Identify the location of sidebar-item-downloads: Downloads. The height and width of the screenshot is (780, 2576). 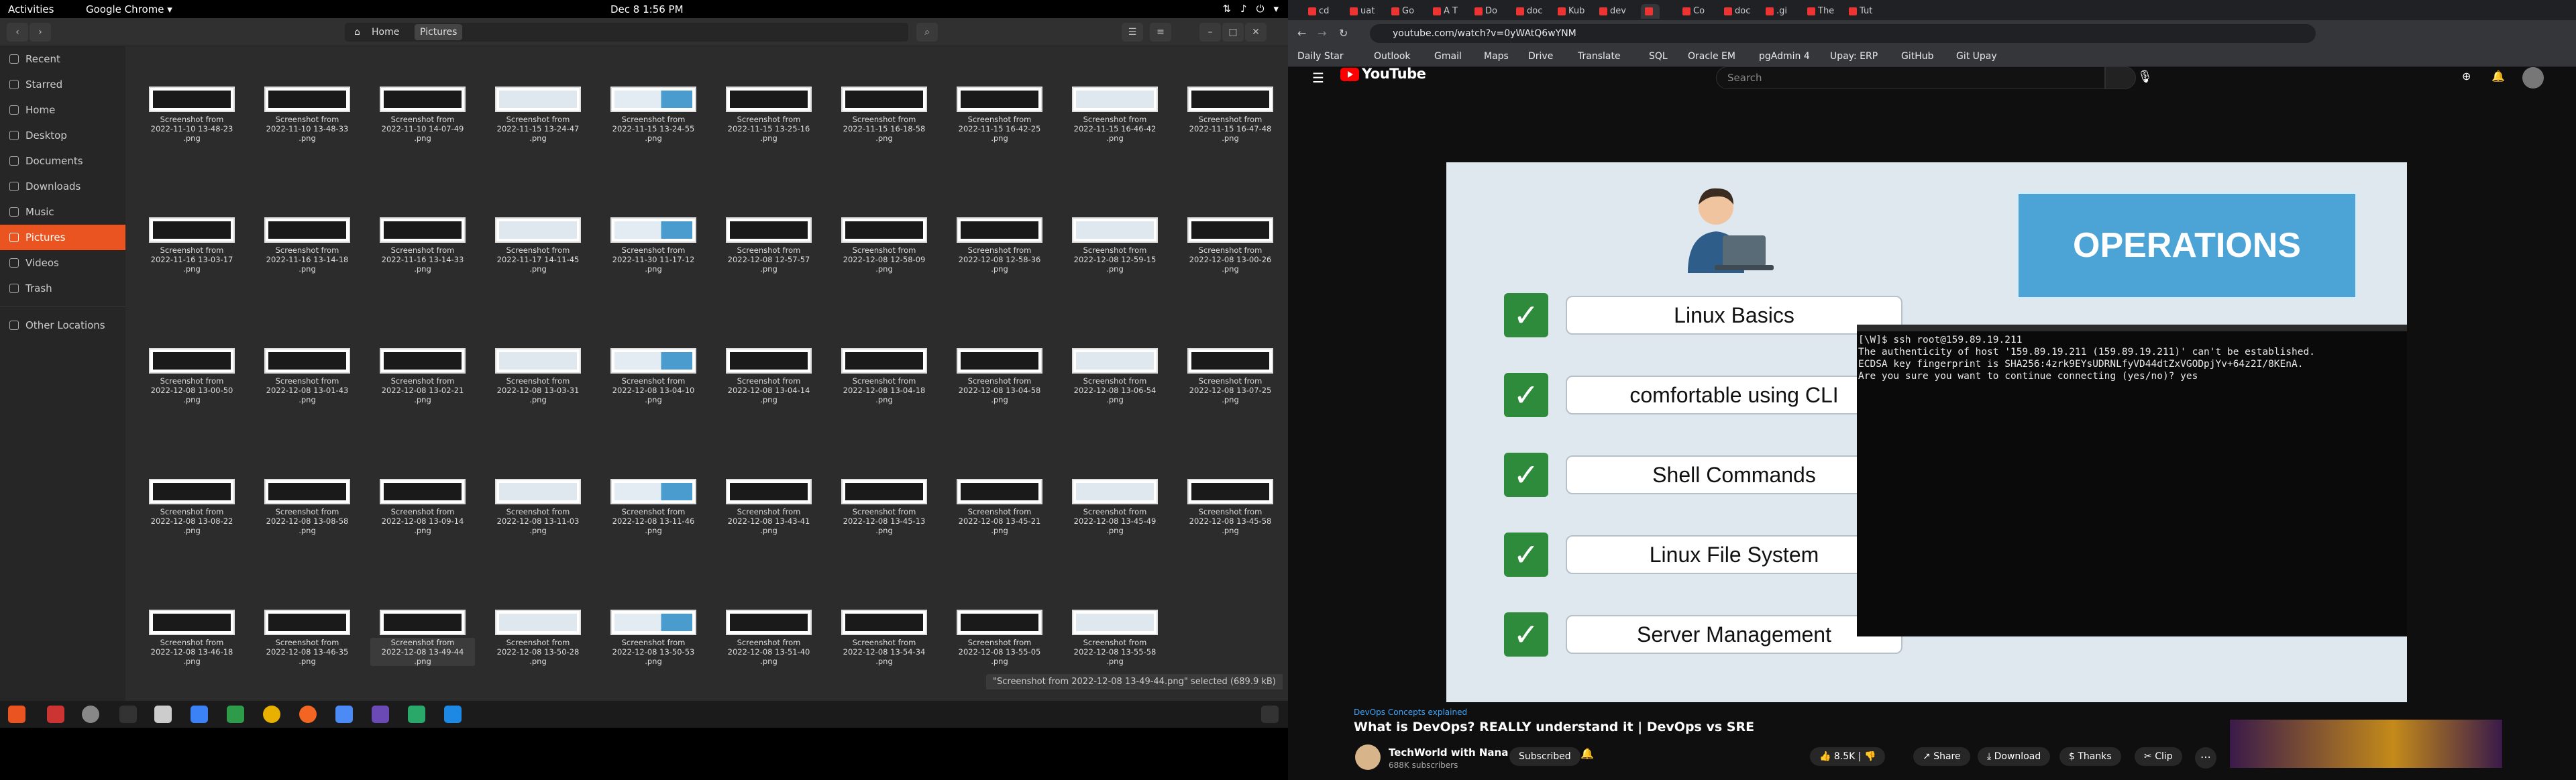
(62, 186).